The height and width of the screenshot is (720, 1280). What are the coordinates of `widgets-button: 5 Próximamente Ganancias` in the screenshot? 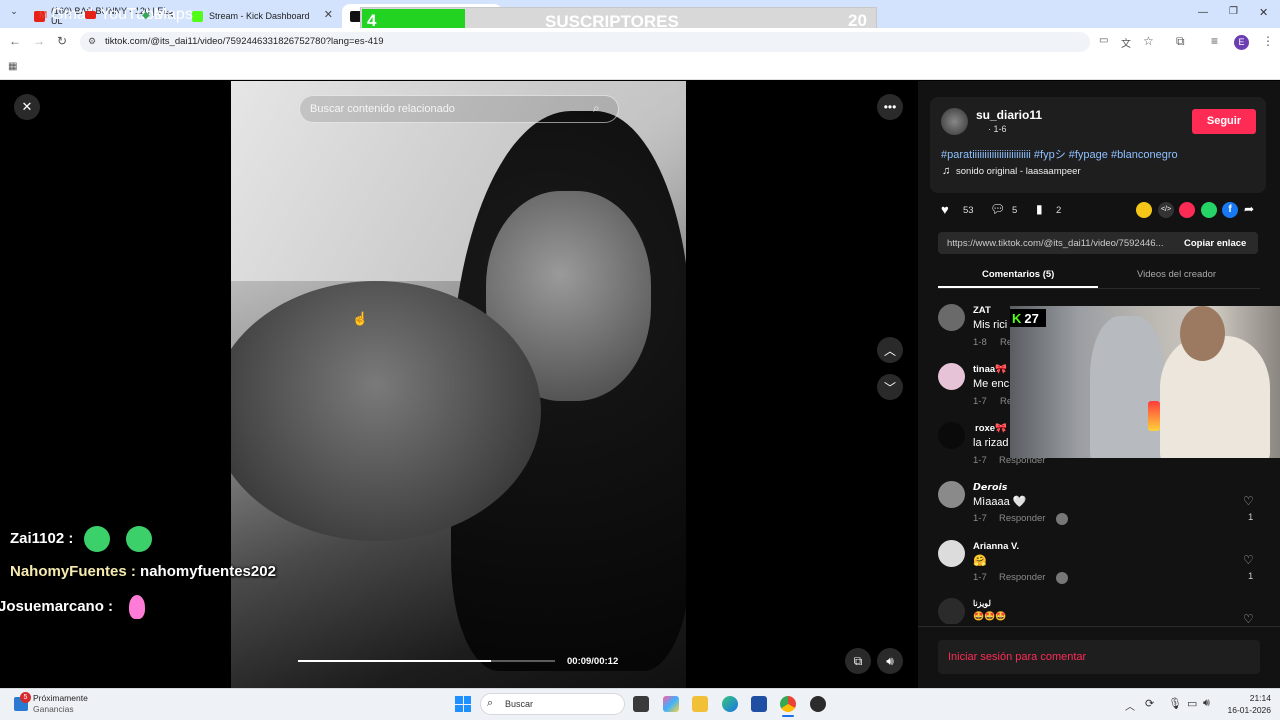 It's located at (67, 705).